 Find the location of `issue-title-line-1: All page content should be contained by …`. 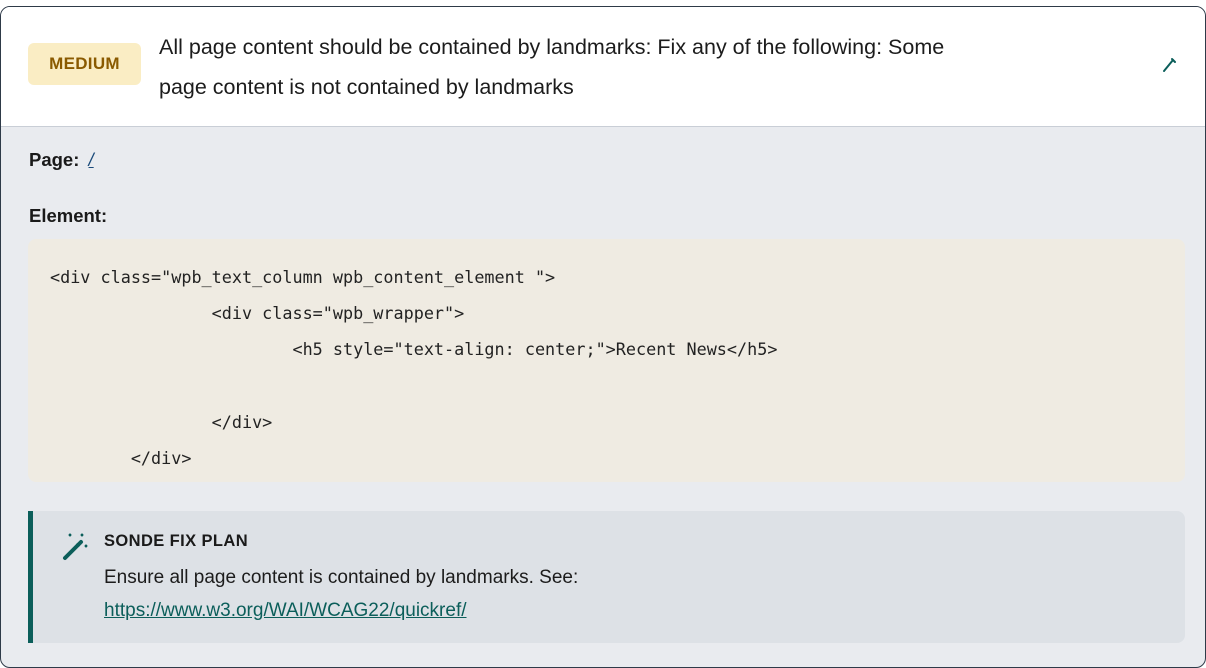

issue-title-line-1: All page content should be contained by … is located at coordinates (552, 47).